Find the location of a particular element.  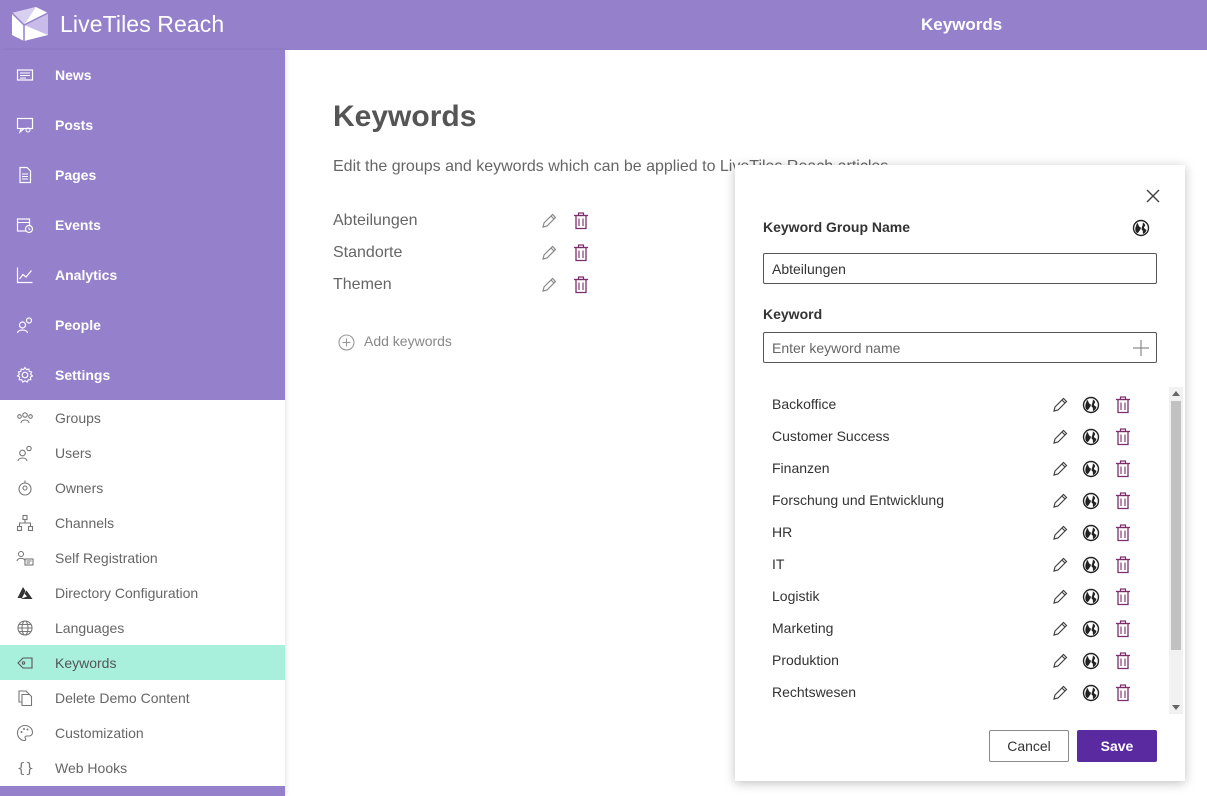

keyword-row: Logistik is located at coordinates (960, 595).